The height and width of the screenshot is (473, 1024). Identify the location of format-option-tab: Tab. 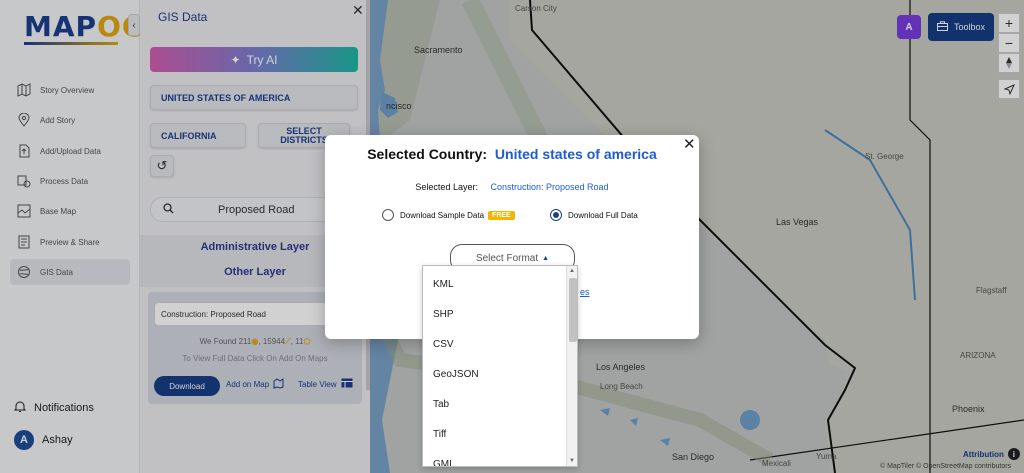
(441, 404).